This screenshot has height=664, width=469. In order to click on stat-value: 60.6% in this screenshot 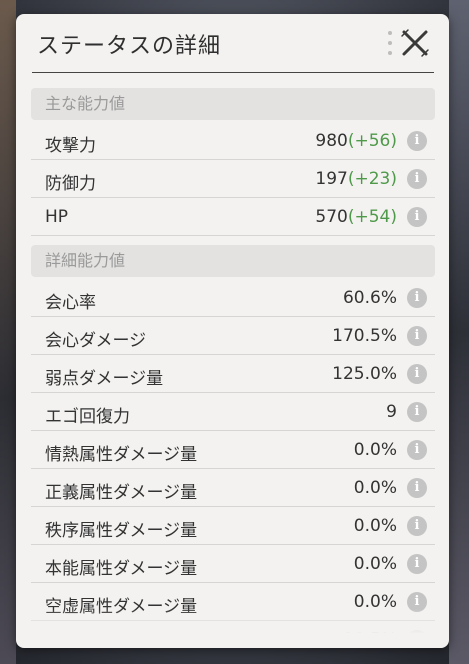, I will do `click(369, 298)`.